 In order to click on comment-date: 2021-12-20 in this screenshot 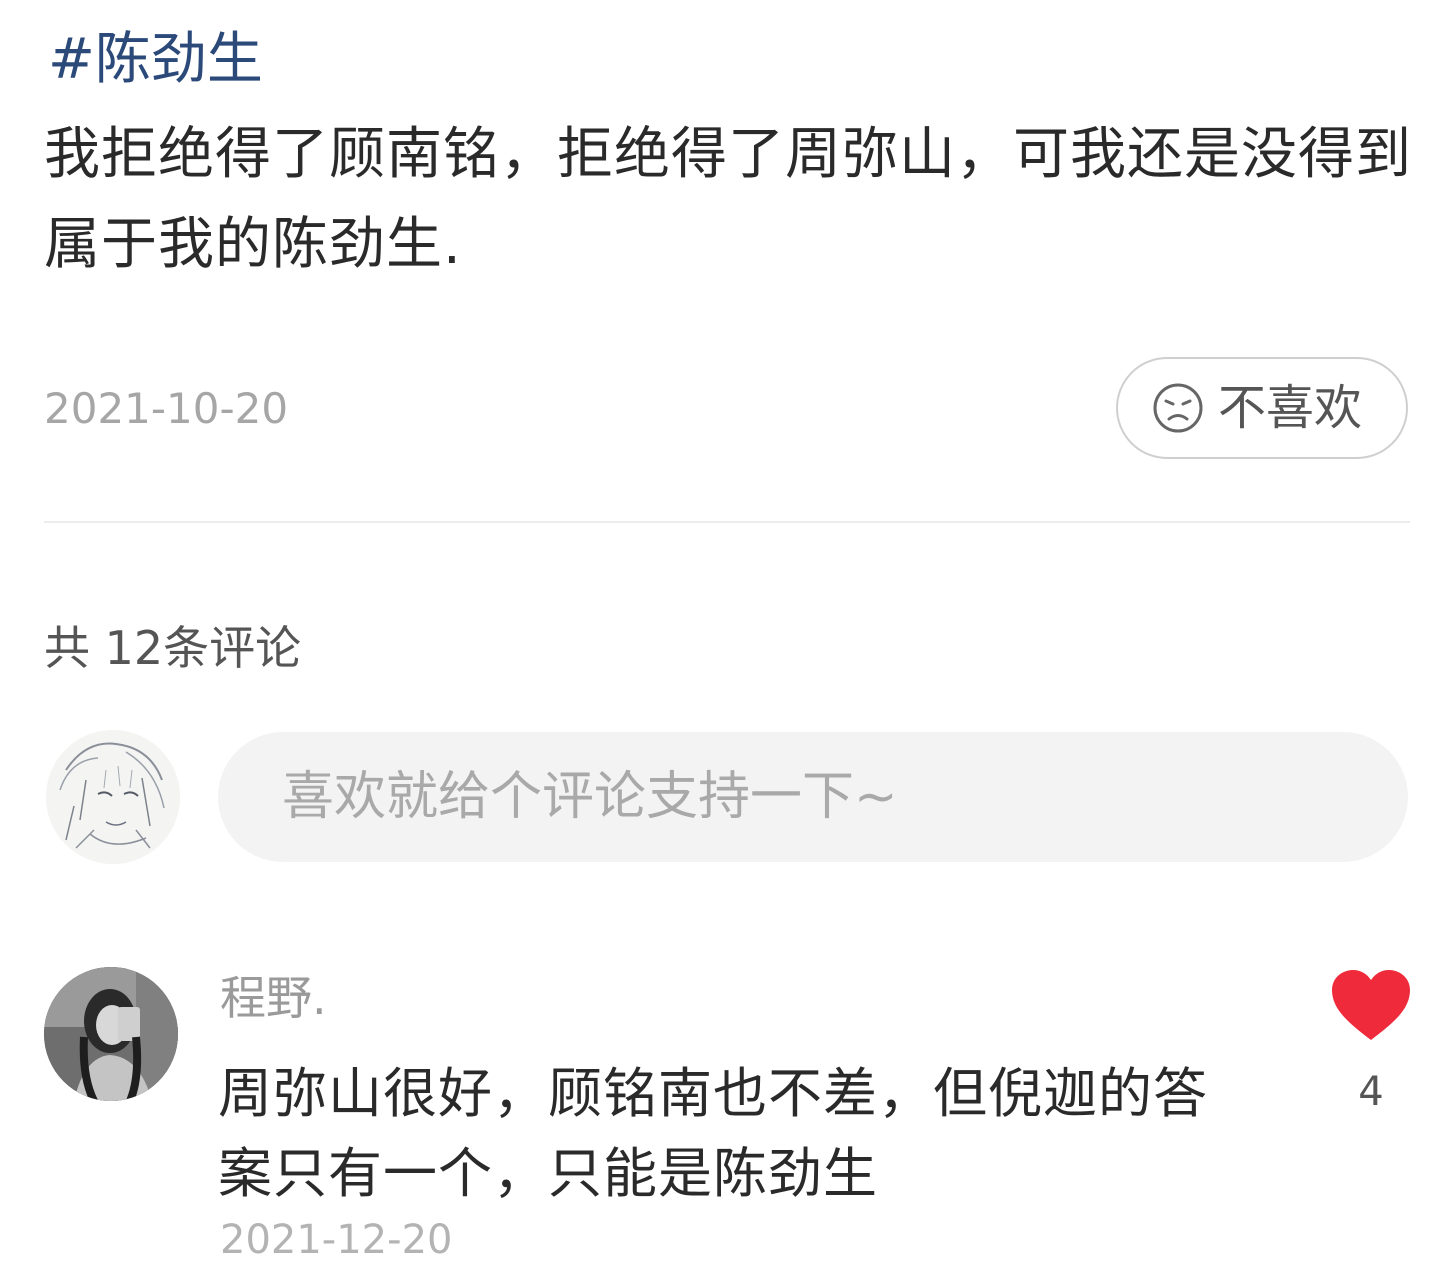, I will do `click(336, 1240)`.